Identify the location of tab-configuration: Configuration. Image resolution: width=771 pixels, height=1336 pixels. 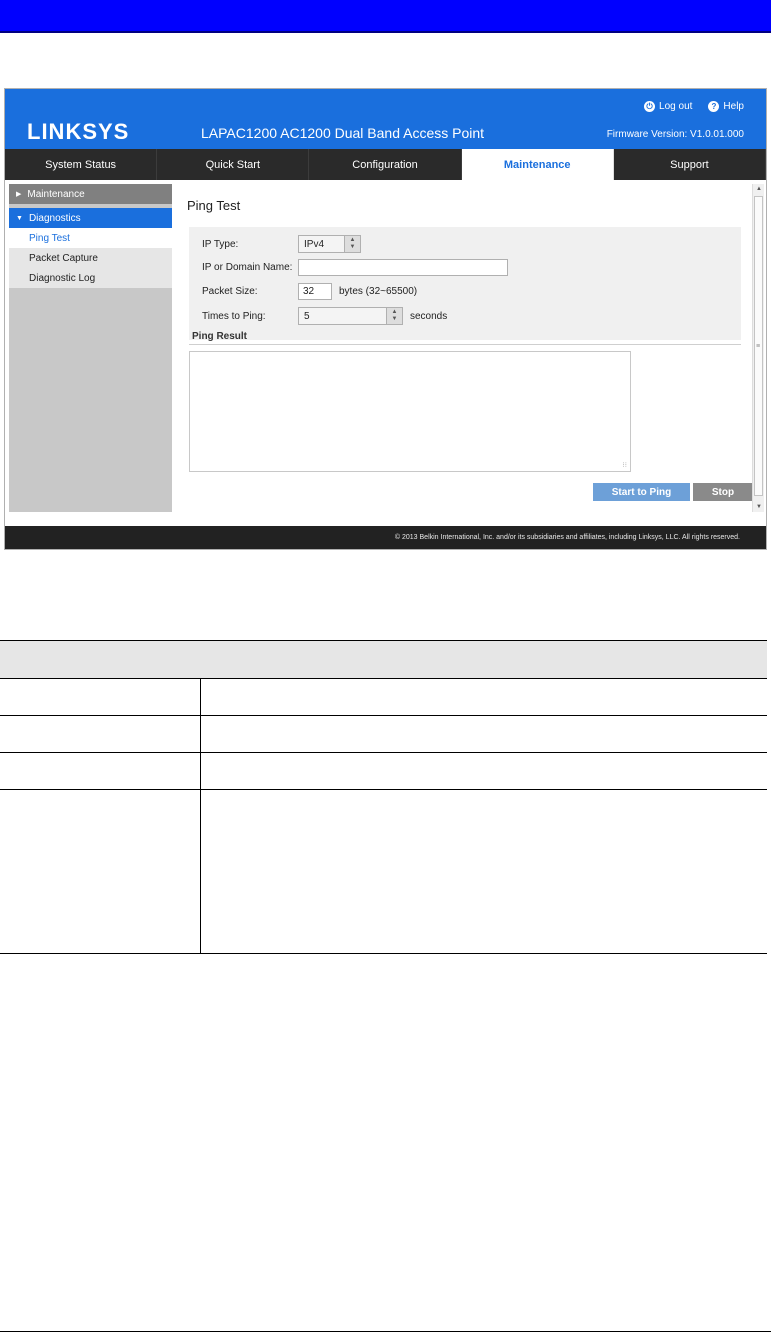
(385, 164).